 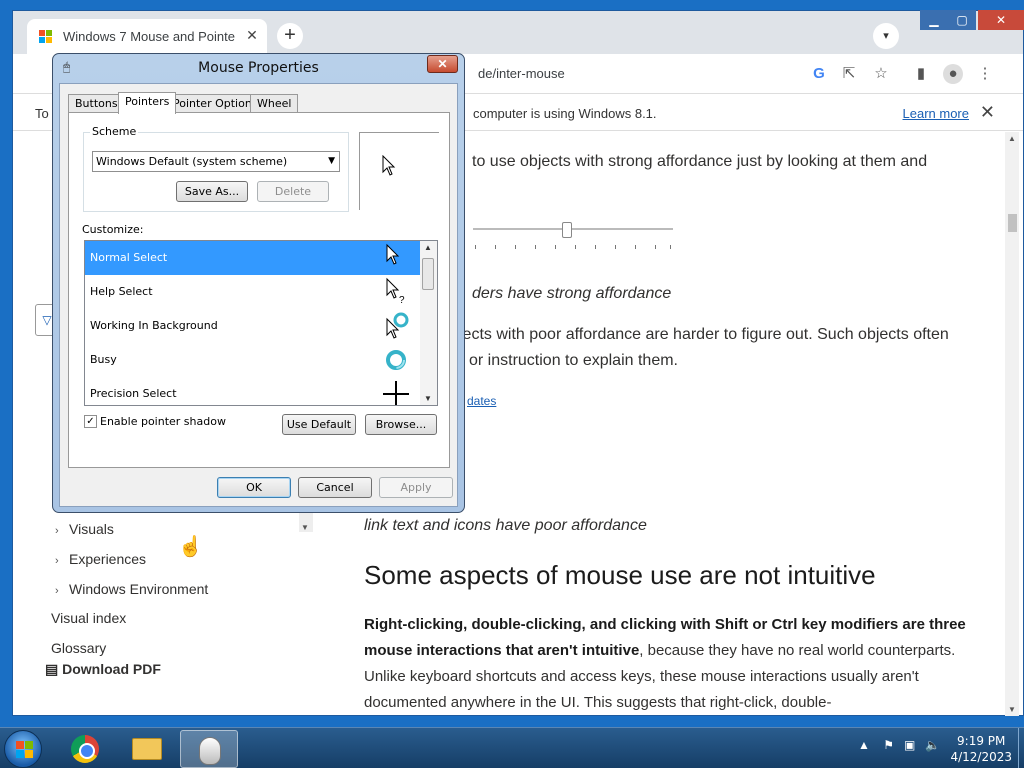 What do you see at coordinates (397, 325) in the screenshot?
I see `working-cursor-icon` at bounding box center [397, 325].